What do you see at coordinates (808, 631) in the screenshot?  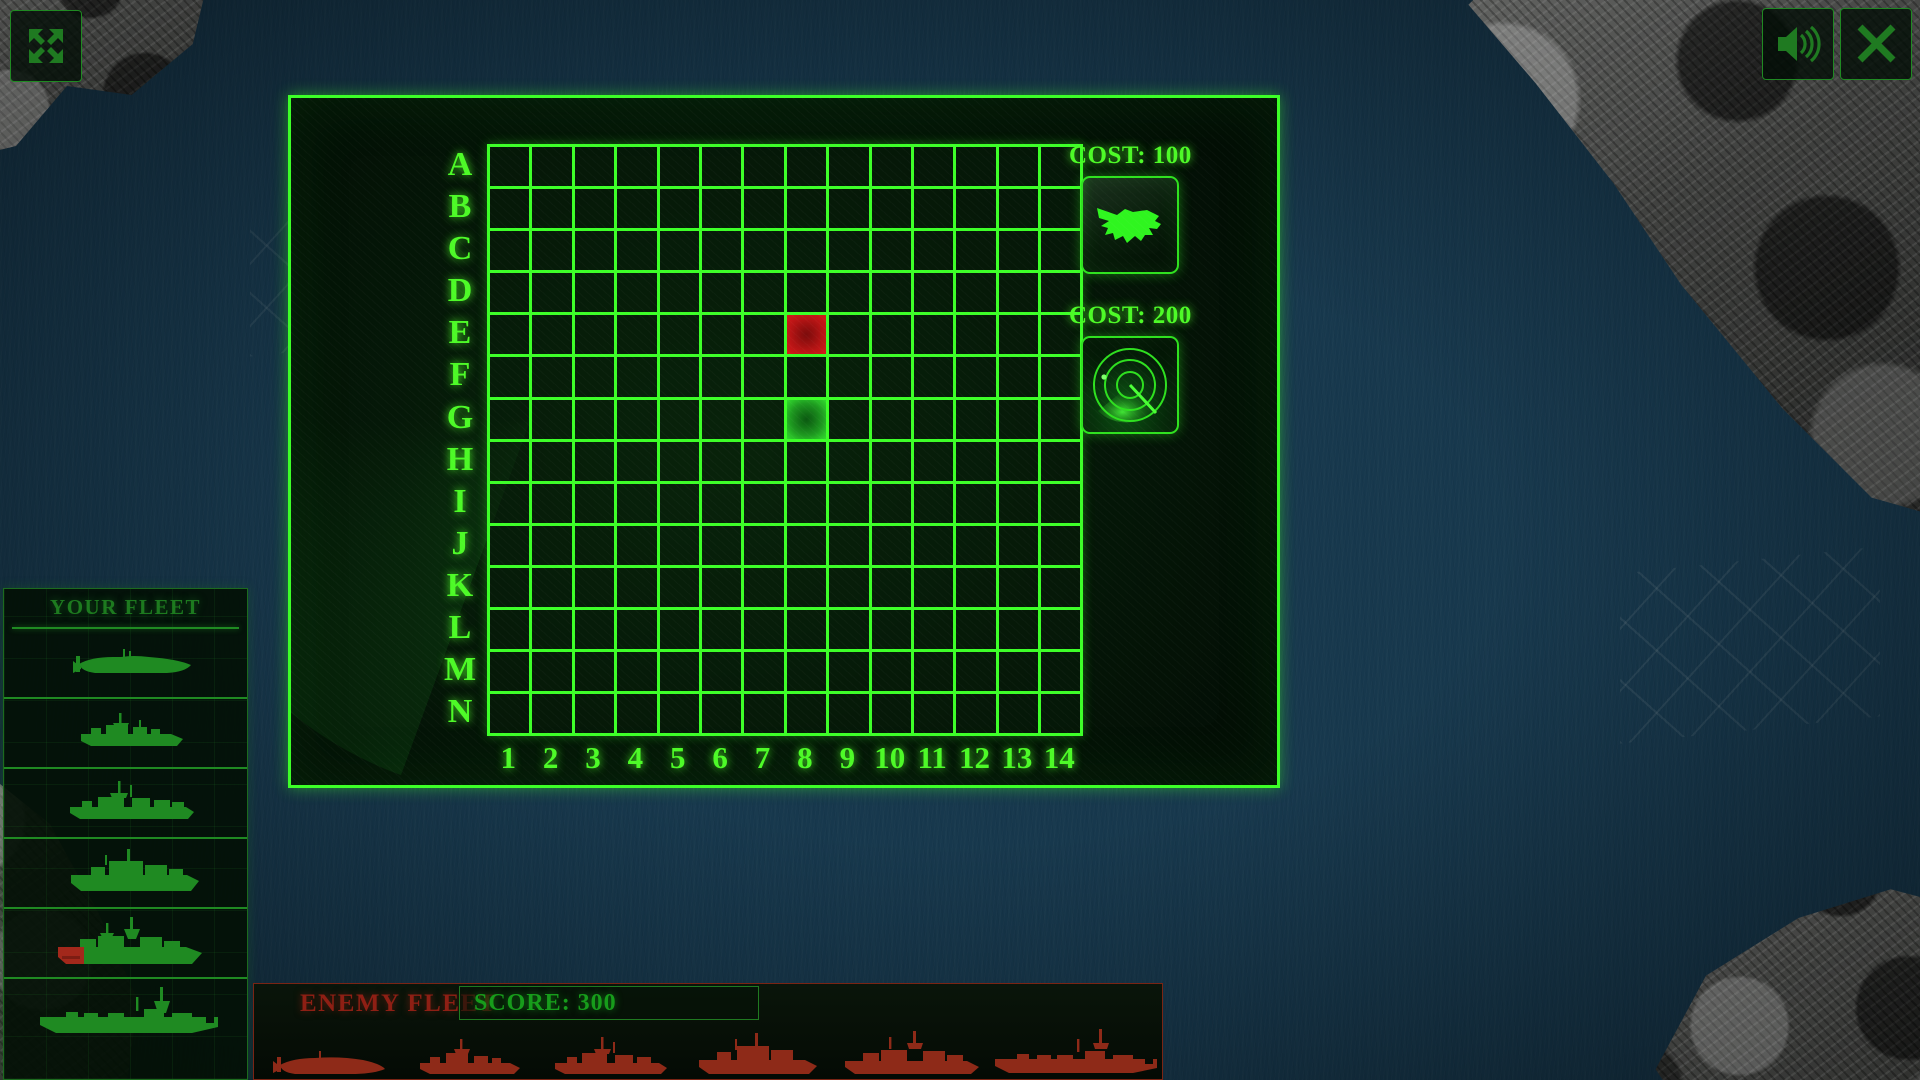 I see `grid-cell-L8` at bounding box center [808, 631].